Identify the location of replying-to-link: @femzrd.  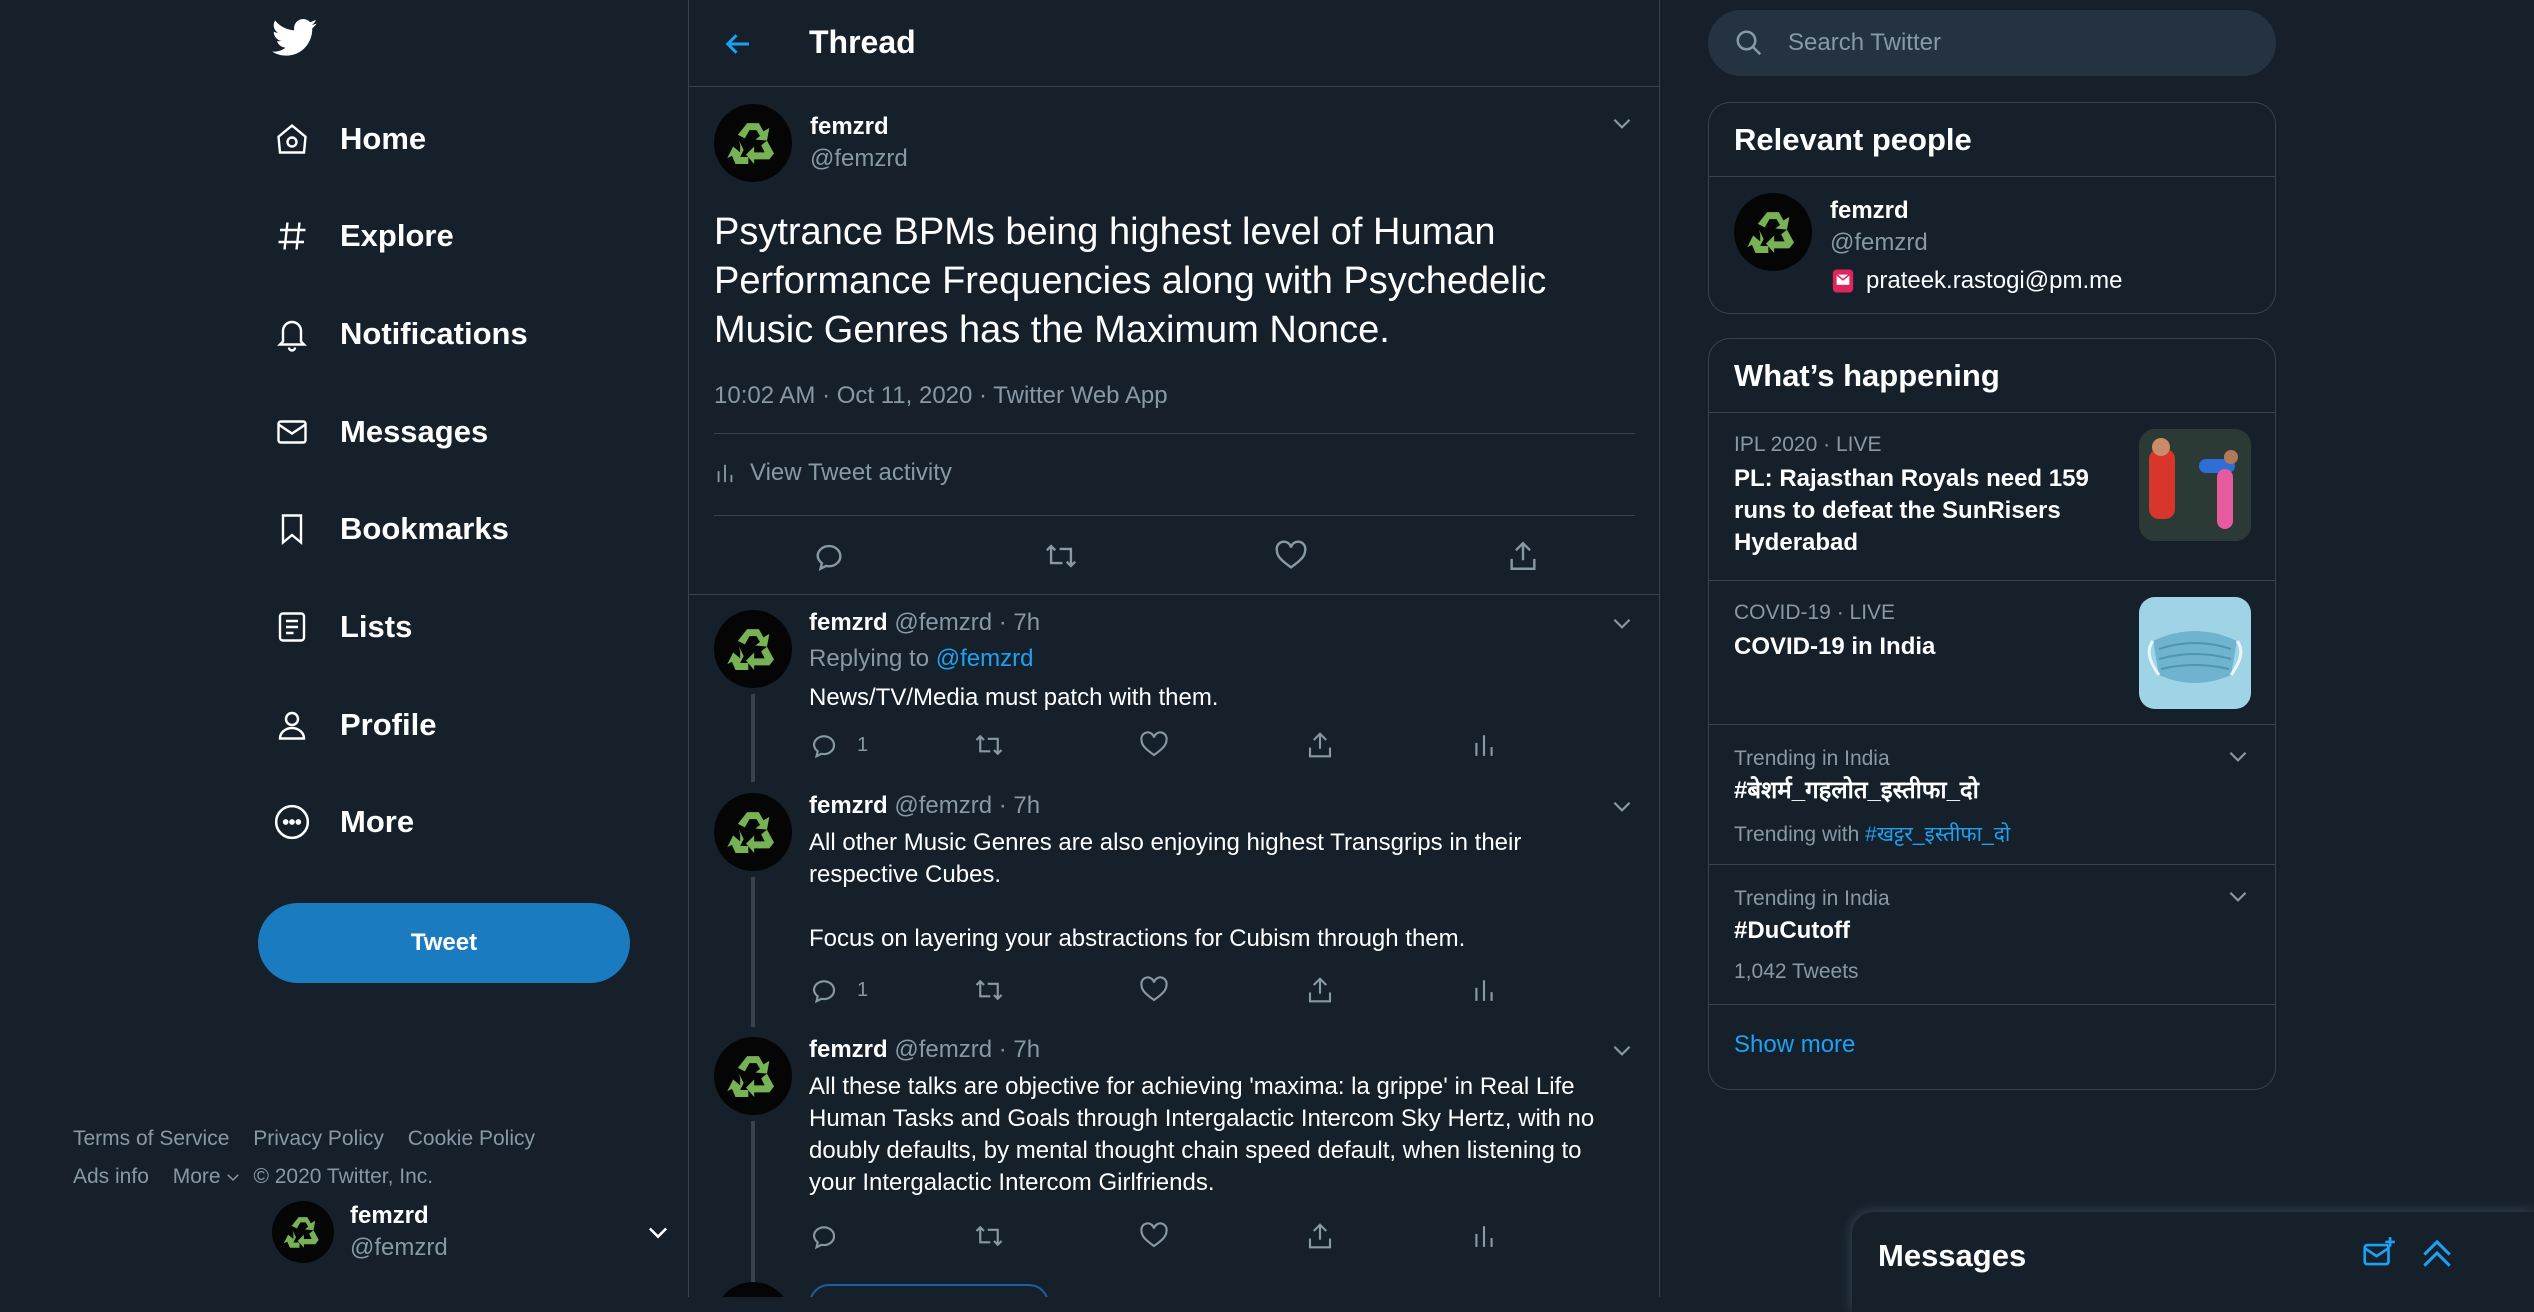
(985, 658).